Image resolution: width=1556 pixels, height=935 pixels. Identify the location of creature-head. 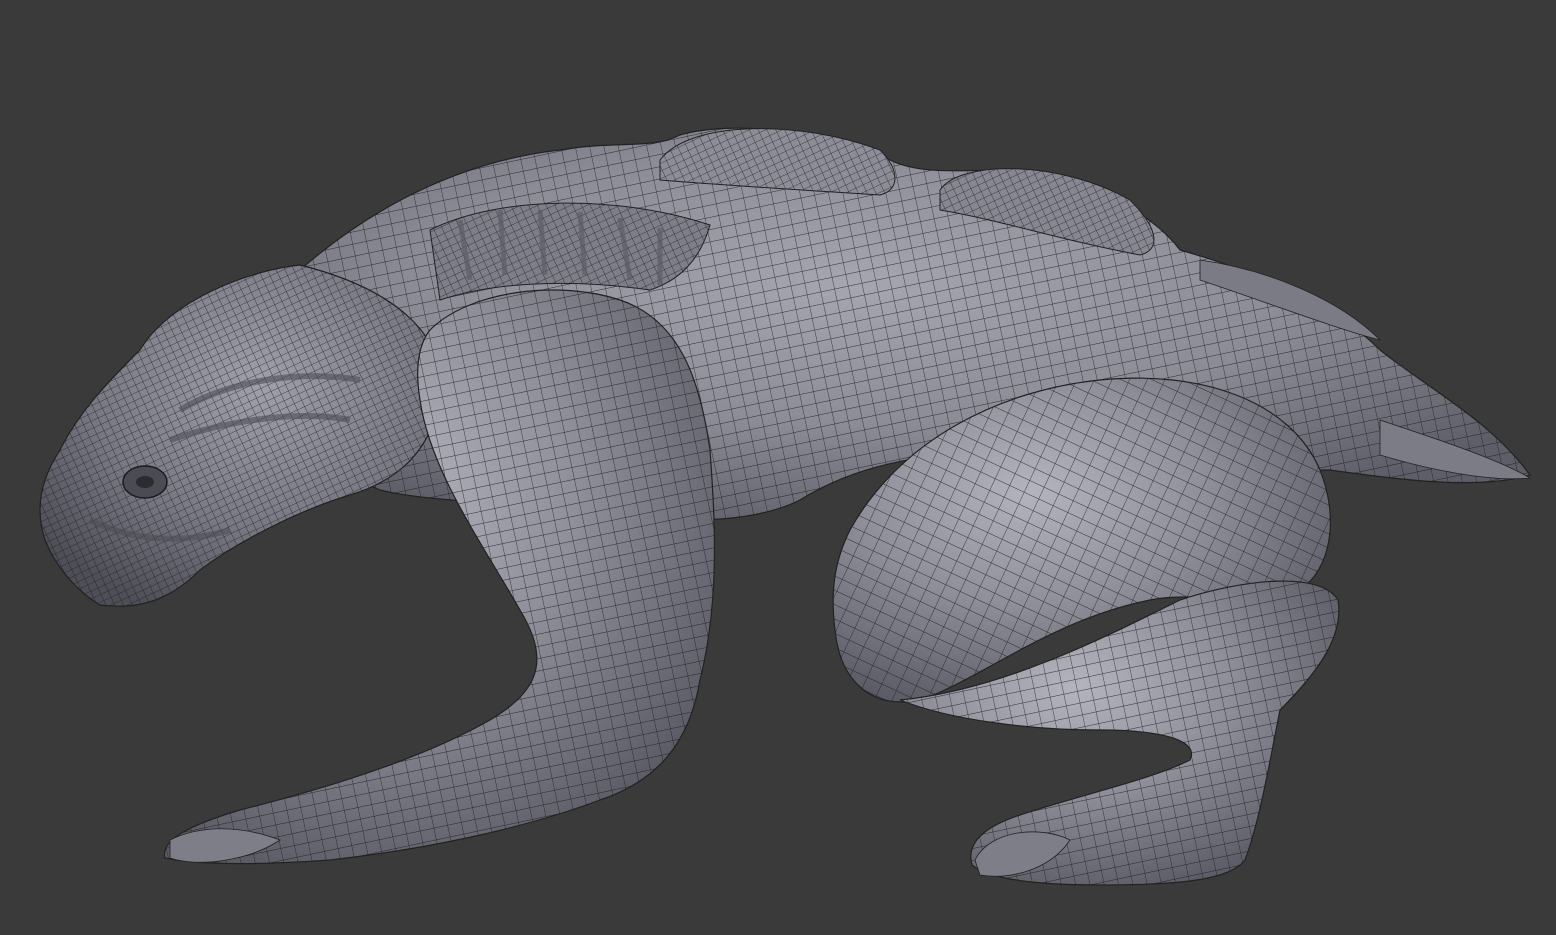
(240, 435).